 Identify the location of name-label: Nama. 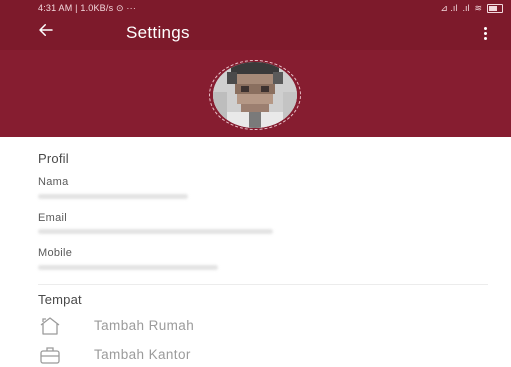
(53, 182).